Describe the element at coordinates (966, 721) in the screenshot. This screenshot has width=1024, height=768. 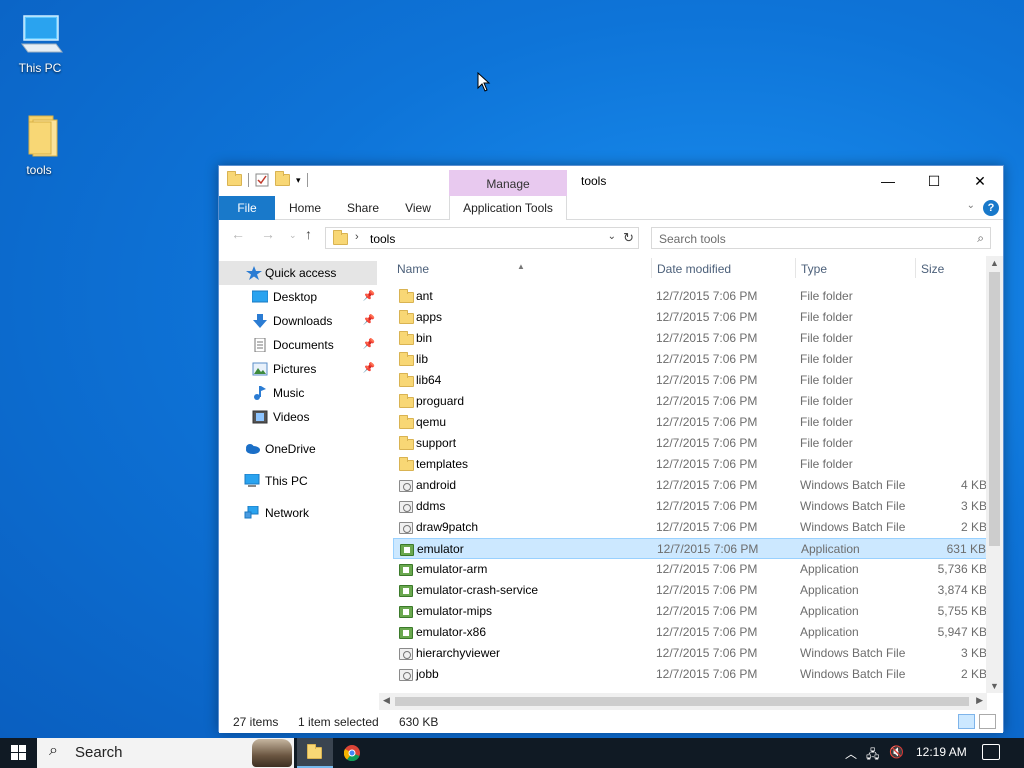
I see `details-view-icon` at that location.